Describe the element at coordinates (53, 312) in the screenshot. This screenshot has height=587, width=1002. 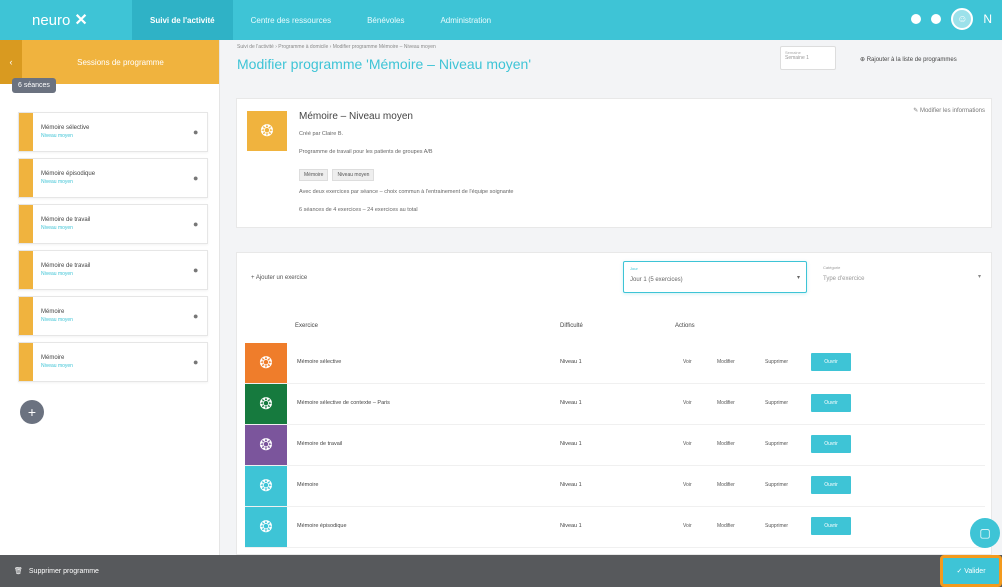
I see `session-name: Mémoire` at that location.